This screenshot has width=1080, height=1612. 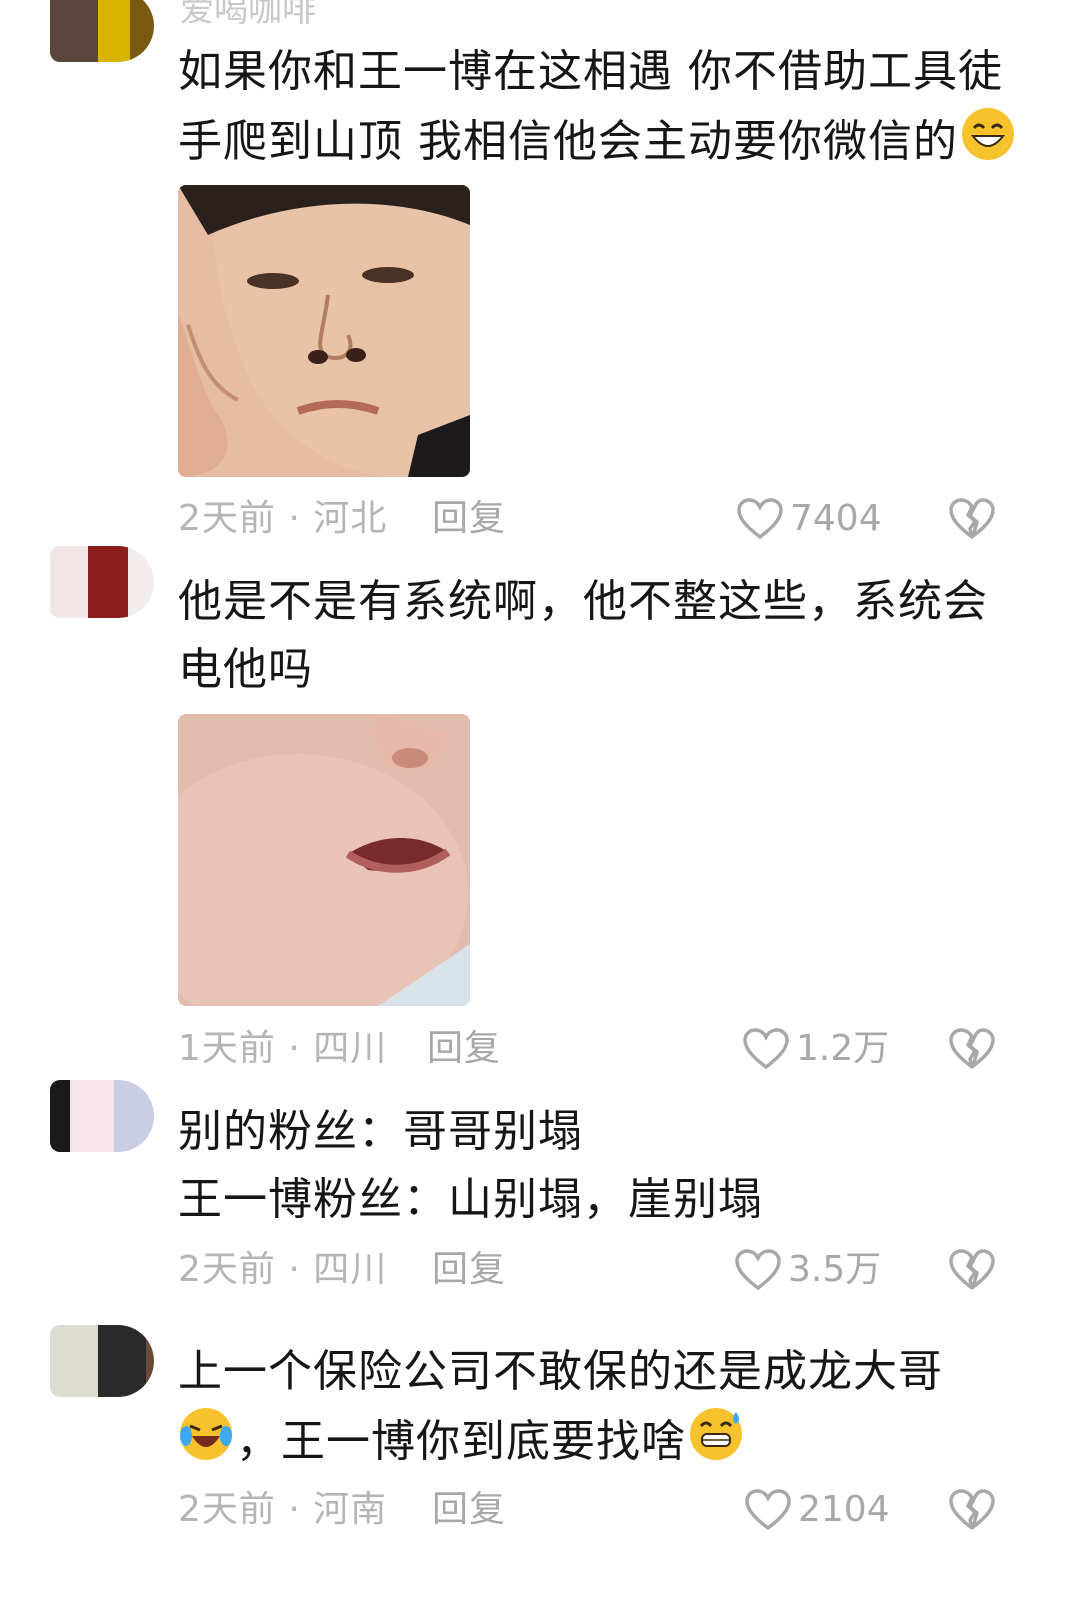 I want to click on like-count: 1.2万, so click(x=843, y=1048).